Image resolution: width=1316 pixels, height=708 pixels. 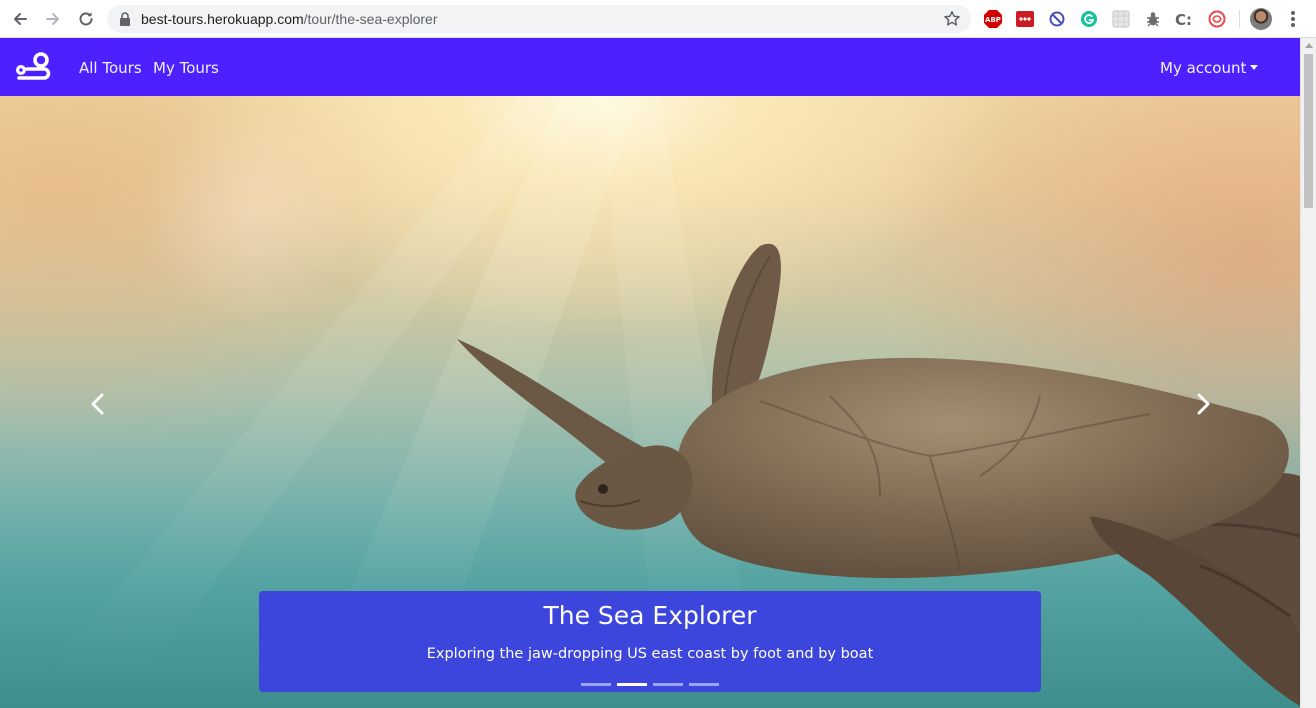 I want to click on abp-icon: ABP, so click(x=993, y=19).